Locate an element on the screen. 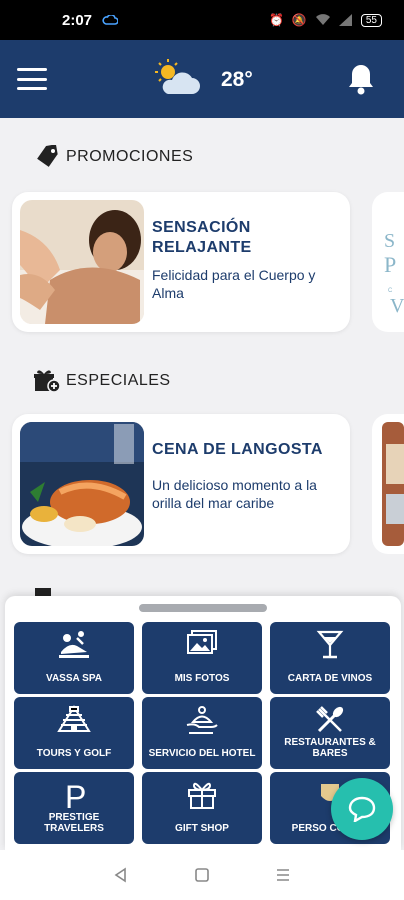 This screenshot has width=404, height=900. home-icon is located at coordinates (202, 875).